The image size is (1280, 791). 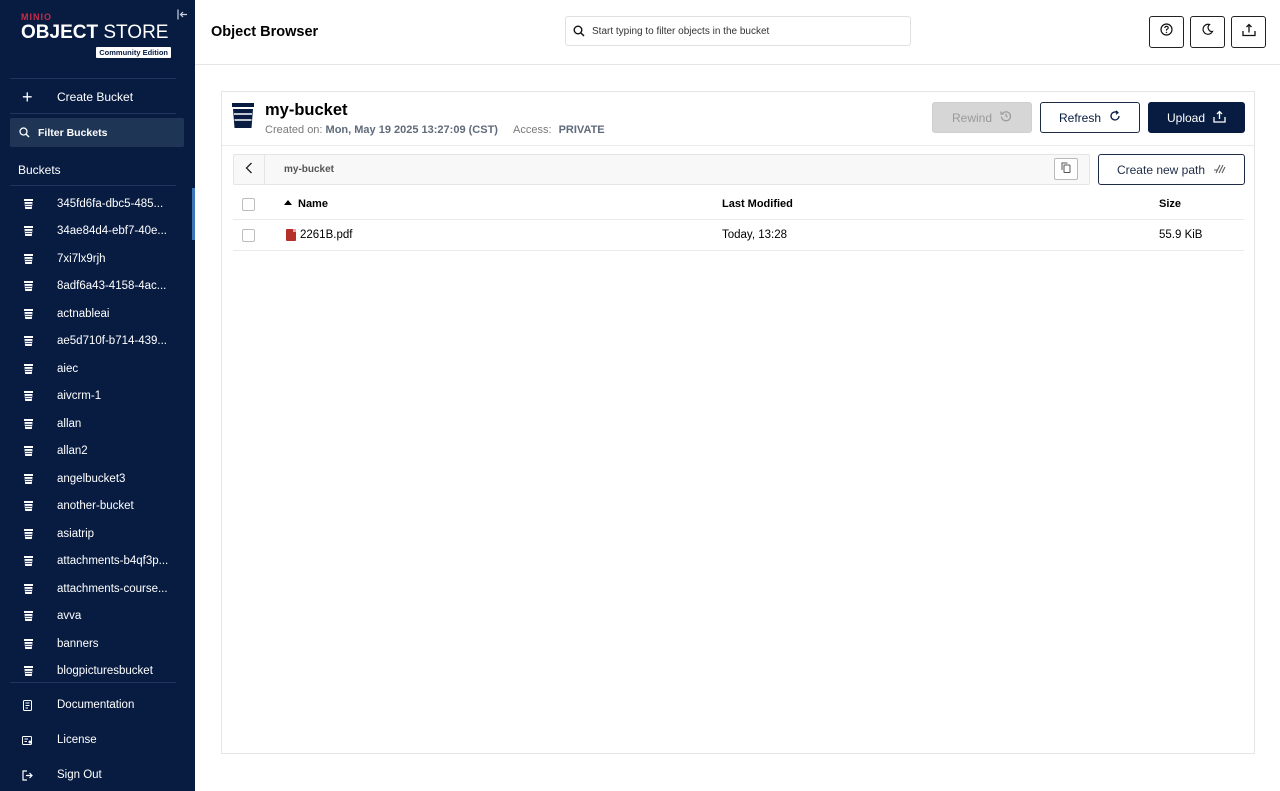 I want to click on filter-buckets-input: Filter Buckets, so click(x=97, y=132).